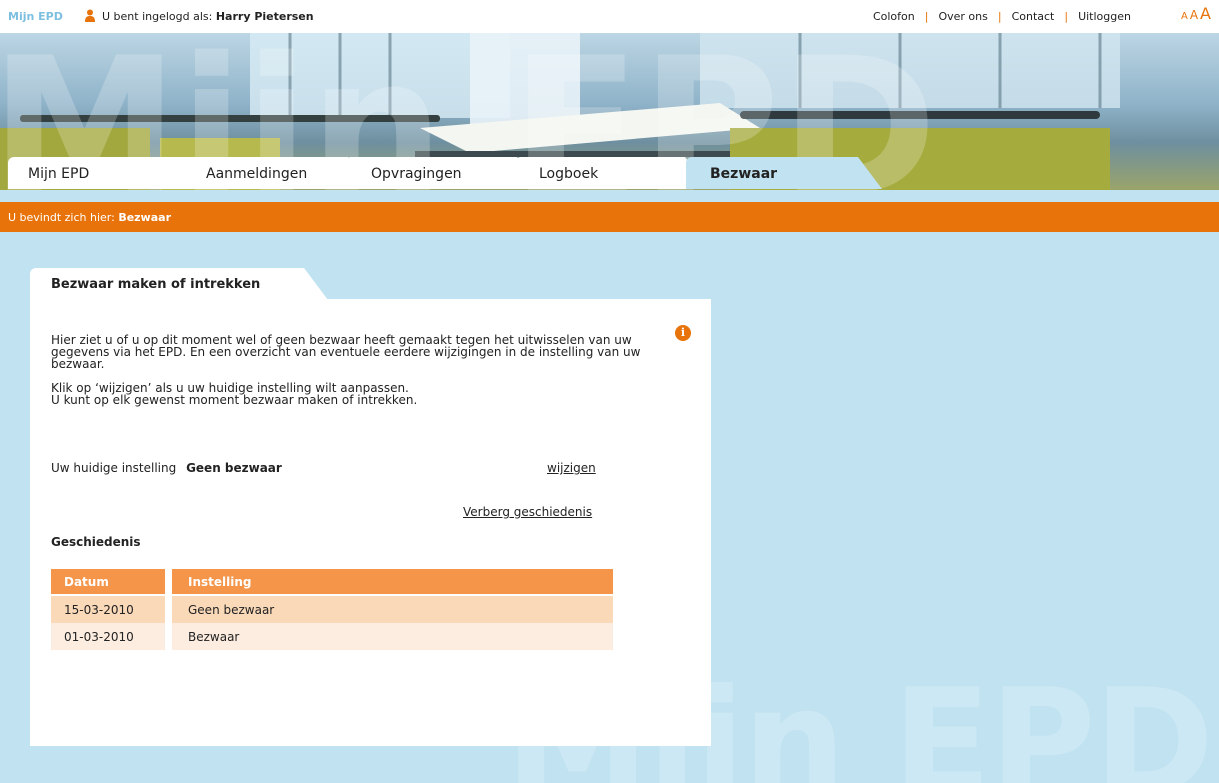 The height and width of the screenshot is (783, 1219). Describe the element at coordinates (744, 174) in the screenshot. I see `tab-label: Bezwaar` at that location.